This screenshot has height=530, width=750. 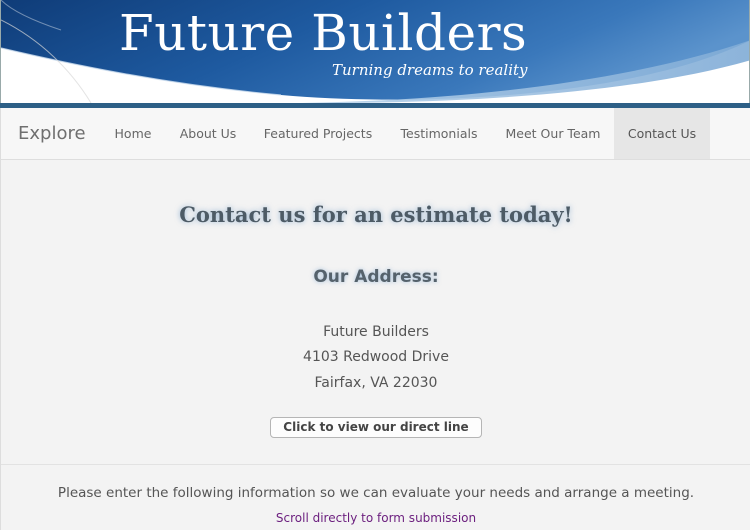 What do you see at coordinates (208, 133) in the screenshot?
I see `nav-item-about-us: About Us` at bounding box center [208, 133].